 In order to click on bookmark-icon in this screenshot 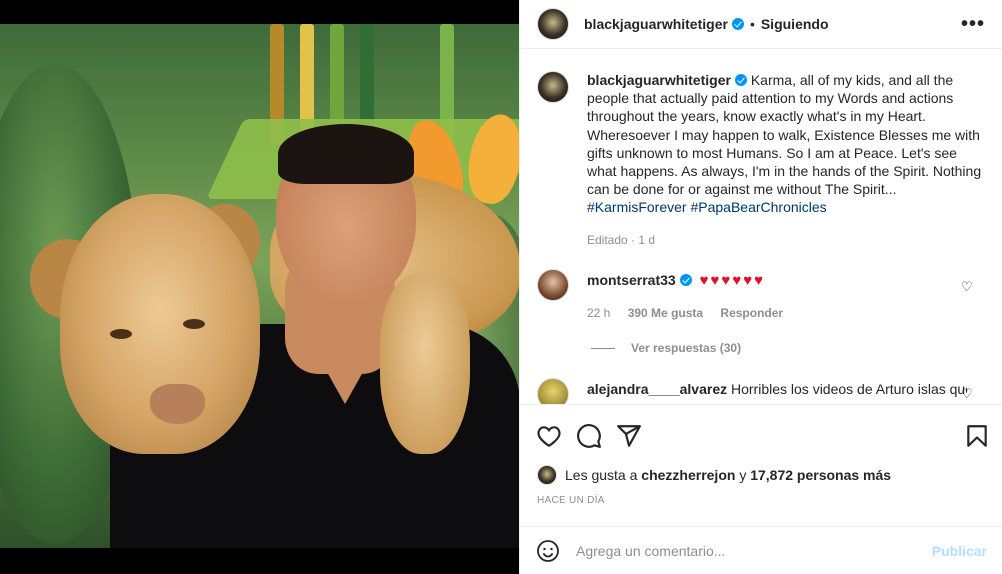, I will do `click(977, 436)`.